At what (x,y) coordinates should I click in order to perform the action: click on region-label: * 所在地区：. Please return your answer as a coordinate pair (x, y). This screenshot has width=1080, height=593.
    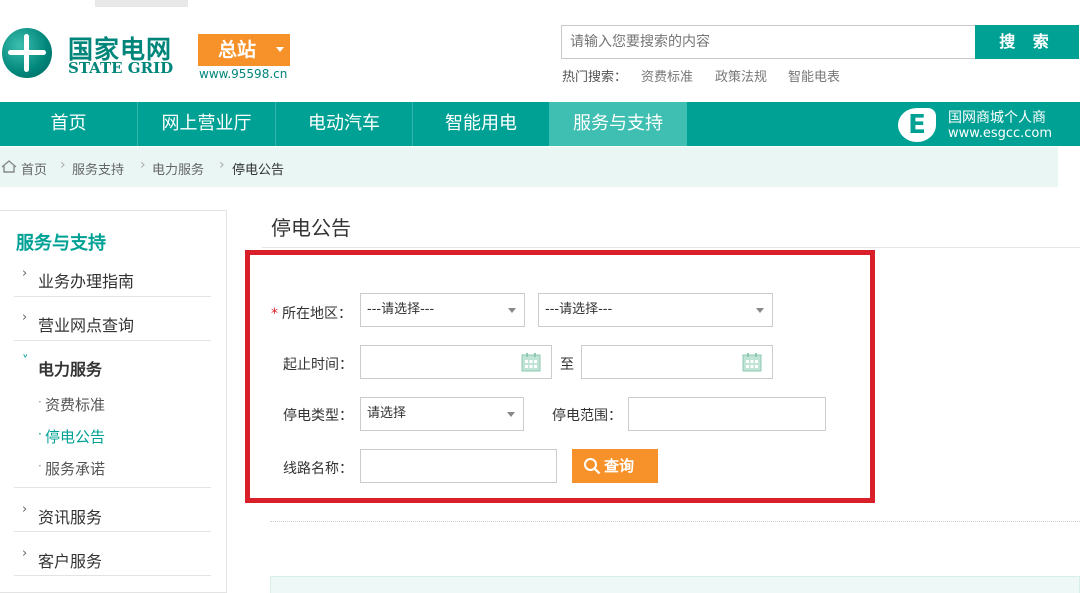
    Looking at the image, I should click on (311, 313).